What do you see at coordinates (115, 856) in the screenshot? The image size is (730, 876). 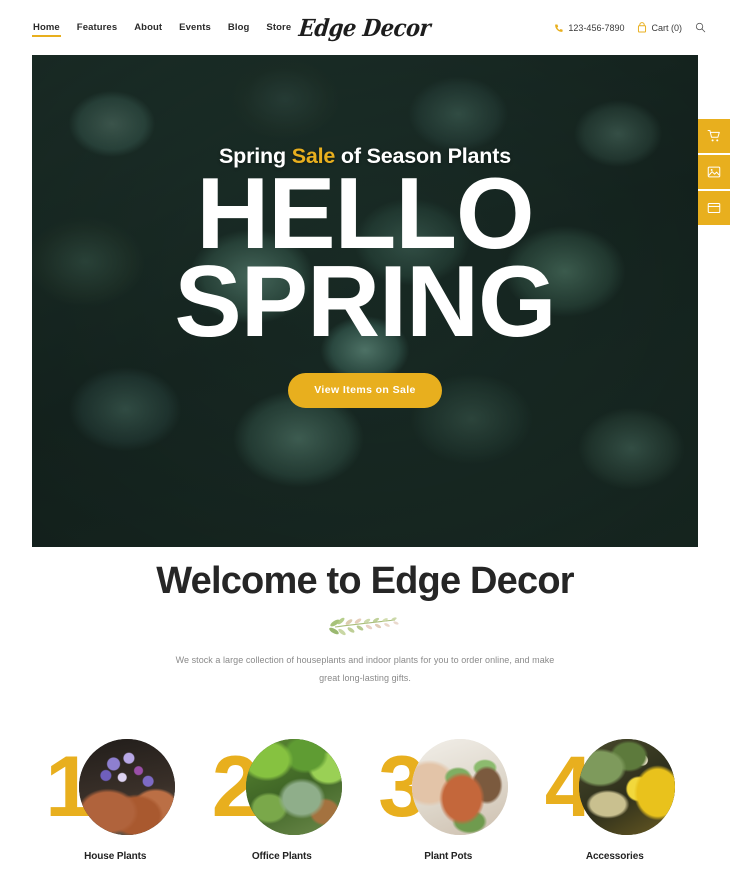 I see `category-label: House Plants` at bounding box center [115, 856].